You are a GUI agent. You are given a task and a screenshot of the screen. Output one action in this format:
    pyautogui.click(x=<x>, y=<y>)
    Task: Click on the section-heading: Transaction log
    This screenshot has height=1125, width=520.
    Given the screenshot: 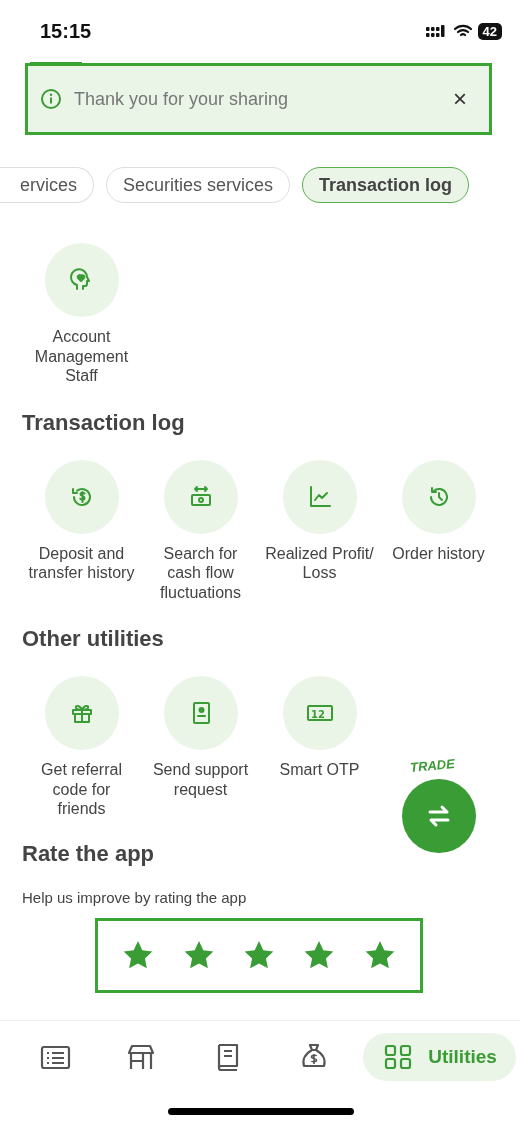 What is the action you would take?
    pyautogui.click(x=103, y=422)
    